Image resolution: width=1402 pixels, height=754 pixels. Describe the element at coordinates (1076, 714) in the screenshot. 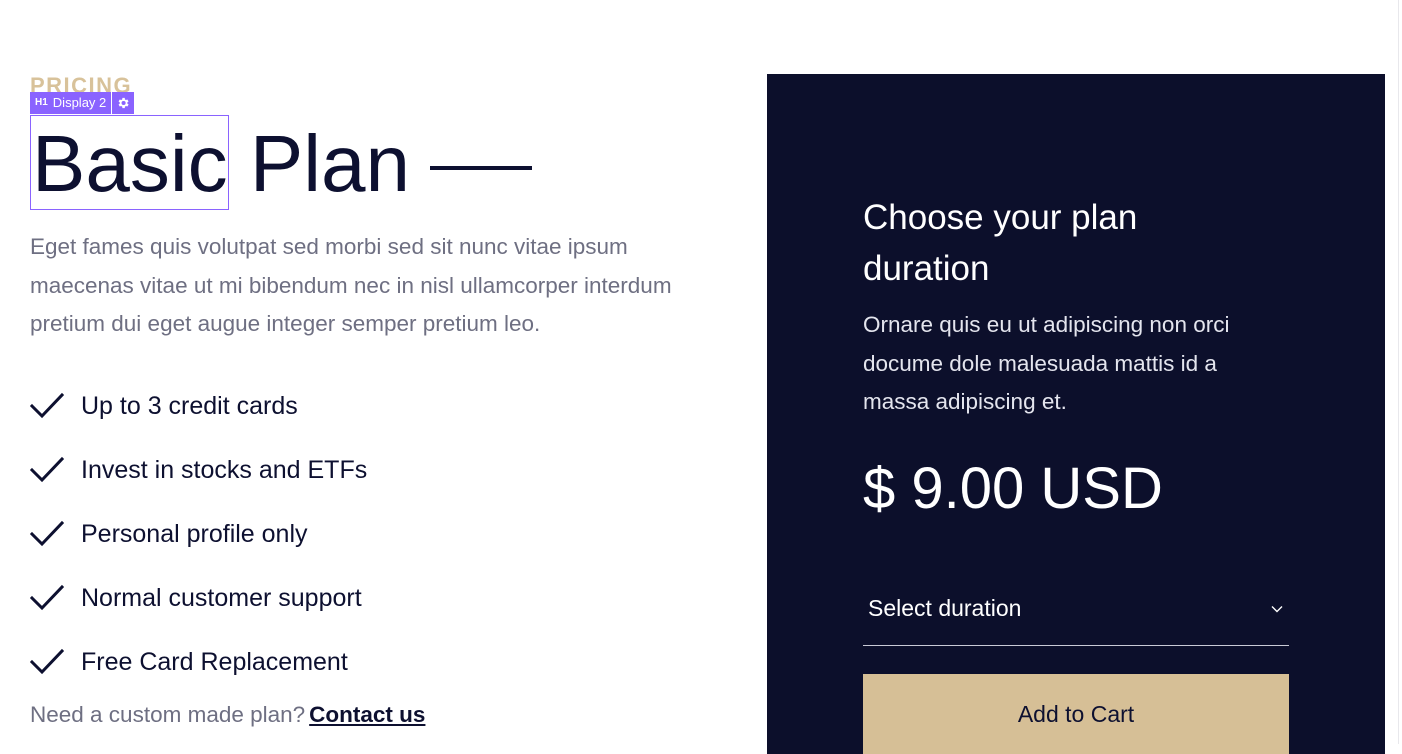

I see `add-to-cart-button: Add to Cart` at that location.